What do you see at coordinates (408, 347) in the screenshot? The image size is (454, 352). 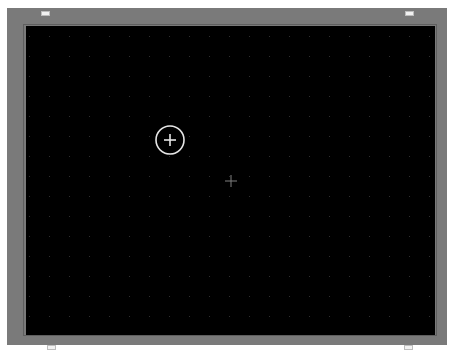 I see `resize-handle-bottom-right` at bounding box center [408, 347].